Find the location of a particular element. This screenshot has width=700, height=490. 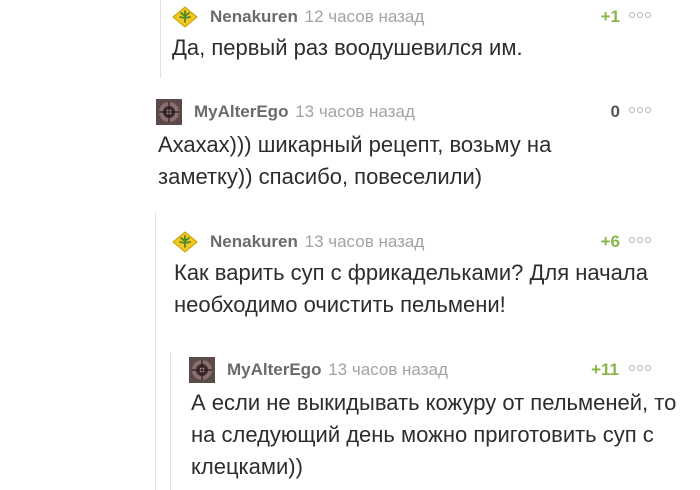

comment-header: Nenakuren 13 часов назад +6 is located at coordinates (432, 241).